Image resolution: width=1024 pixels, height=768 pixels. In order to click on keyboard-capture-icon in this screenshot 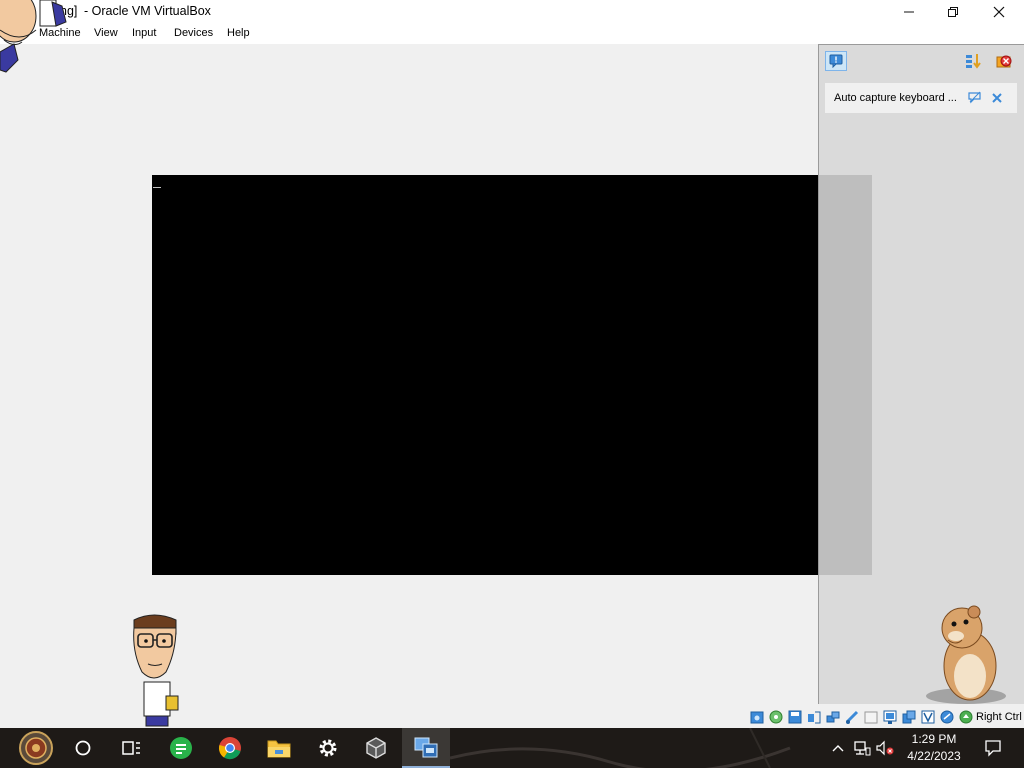, I will do `click(966, 717)`.